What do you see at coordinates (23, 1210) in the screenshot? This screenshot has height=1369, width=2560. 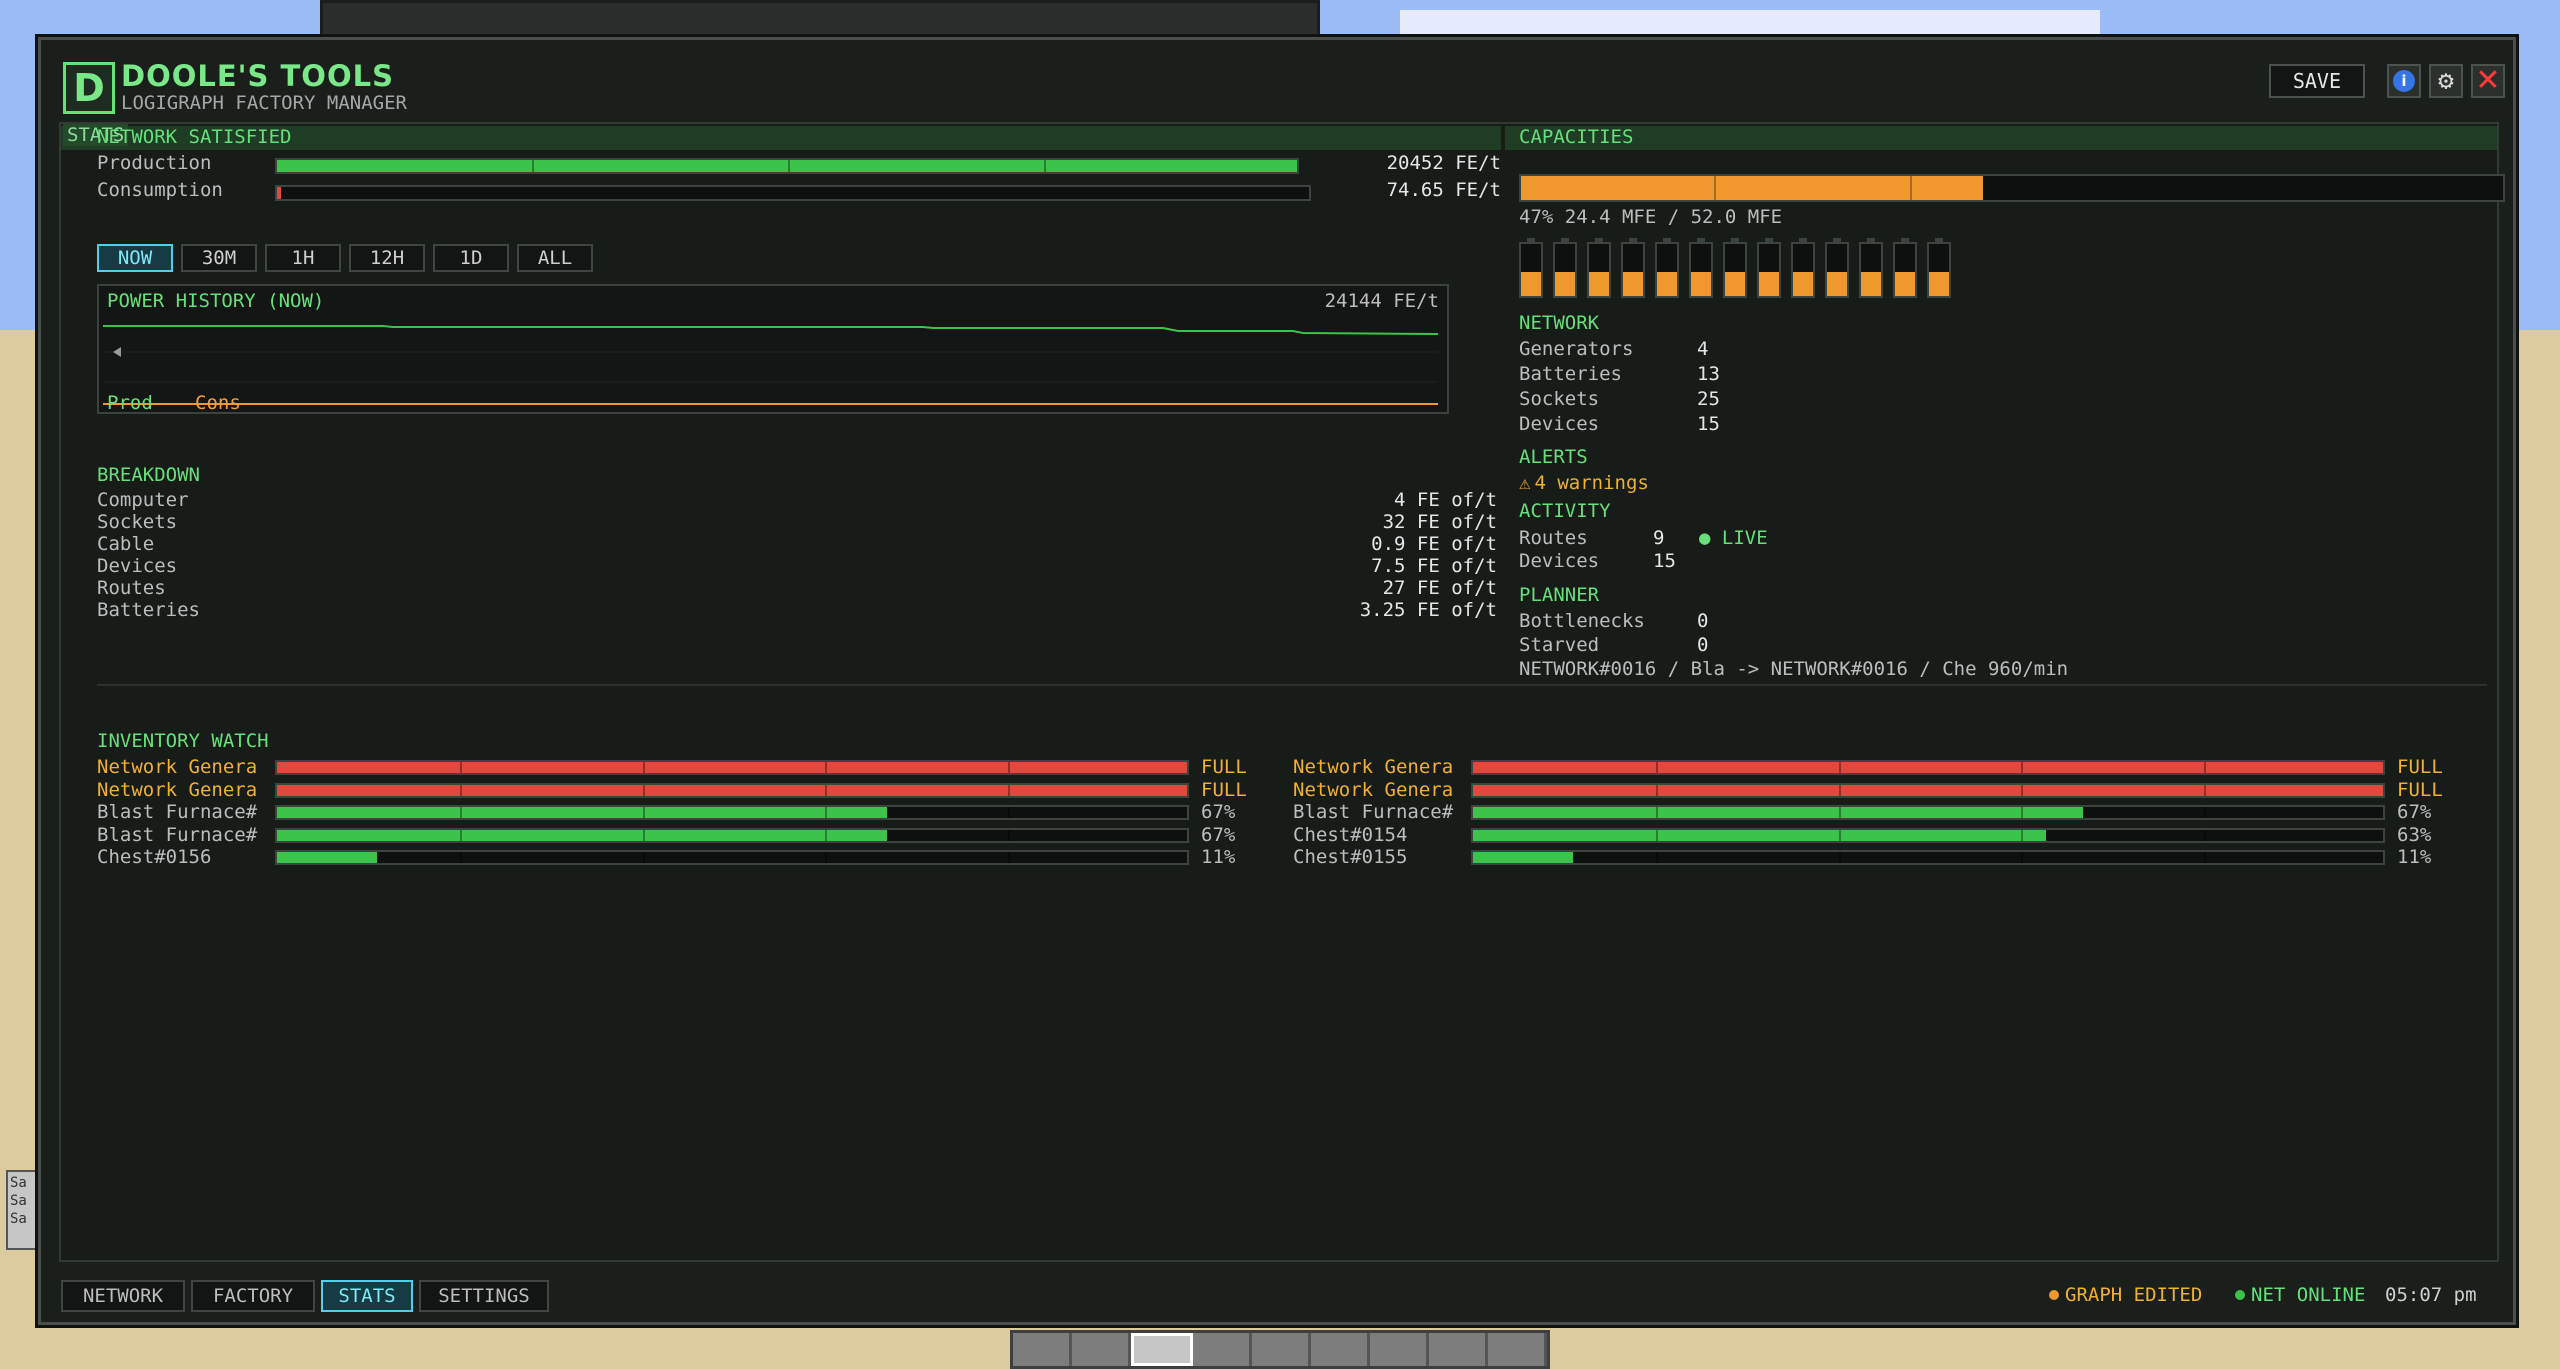 I see `sign-fragment: Sa Sa Sa` at bounding box center [23, 1210].